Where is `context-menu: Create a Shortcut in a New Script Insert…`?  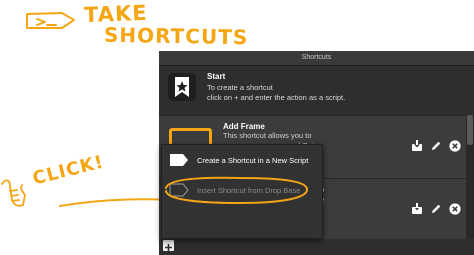 context-menu: Create a Shortcut in a New Script Insert… is located at coordinates (242, 191).